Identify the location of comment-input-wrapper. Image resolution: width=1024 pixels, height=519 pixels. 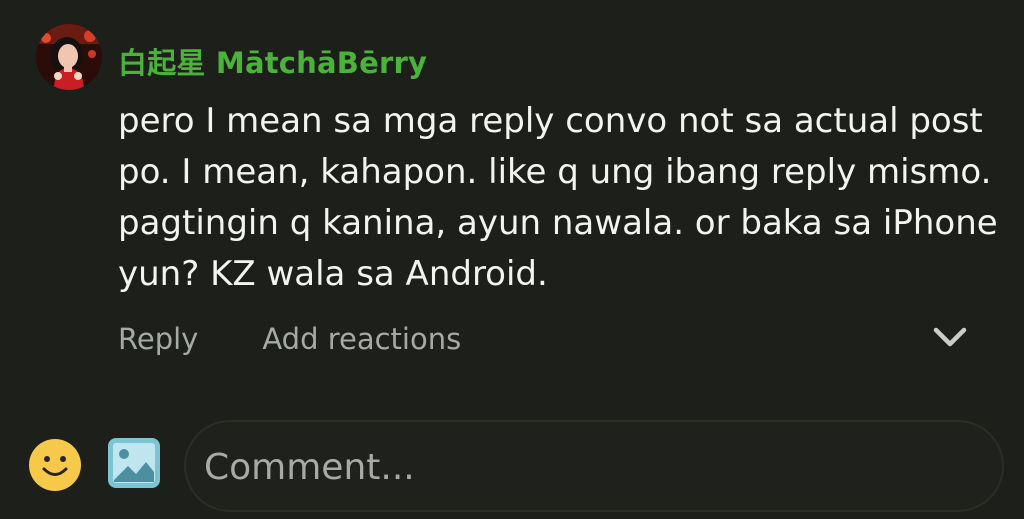
(594, 466).